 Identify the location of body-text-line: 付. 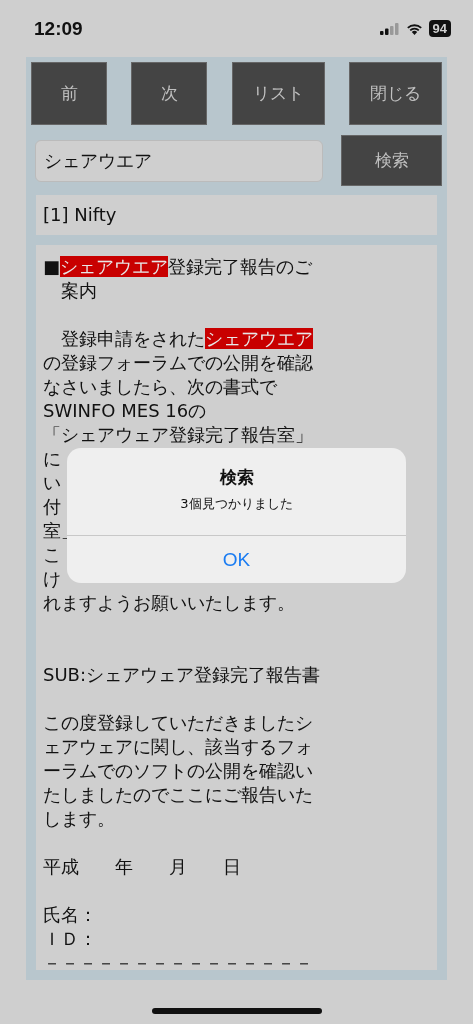
(52, 507).